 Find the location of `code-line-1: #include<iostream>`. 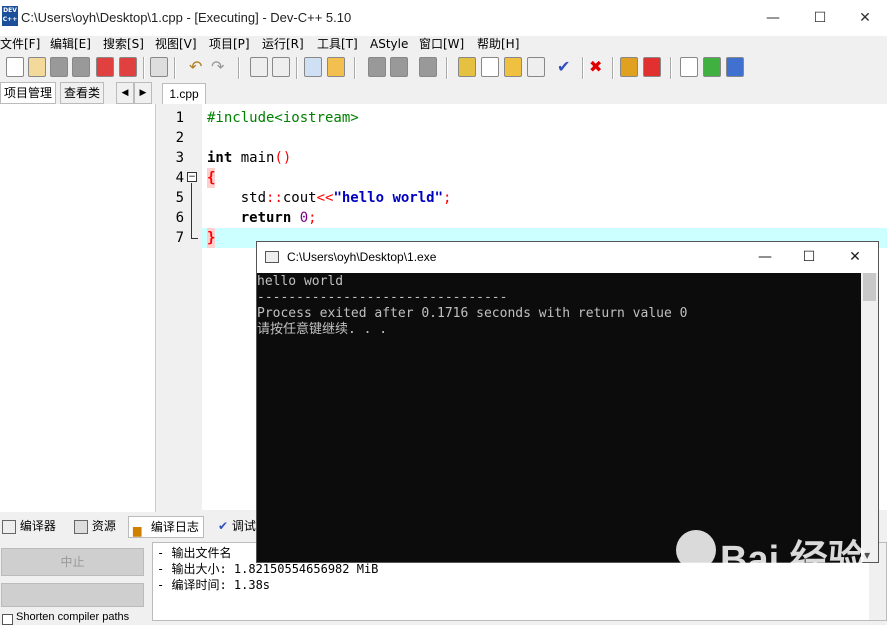

code-line-1: #include<iostream> is located at coordinates (283, 118).